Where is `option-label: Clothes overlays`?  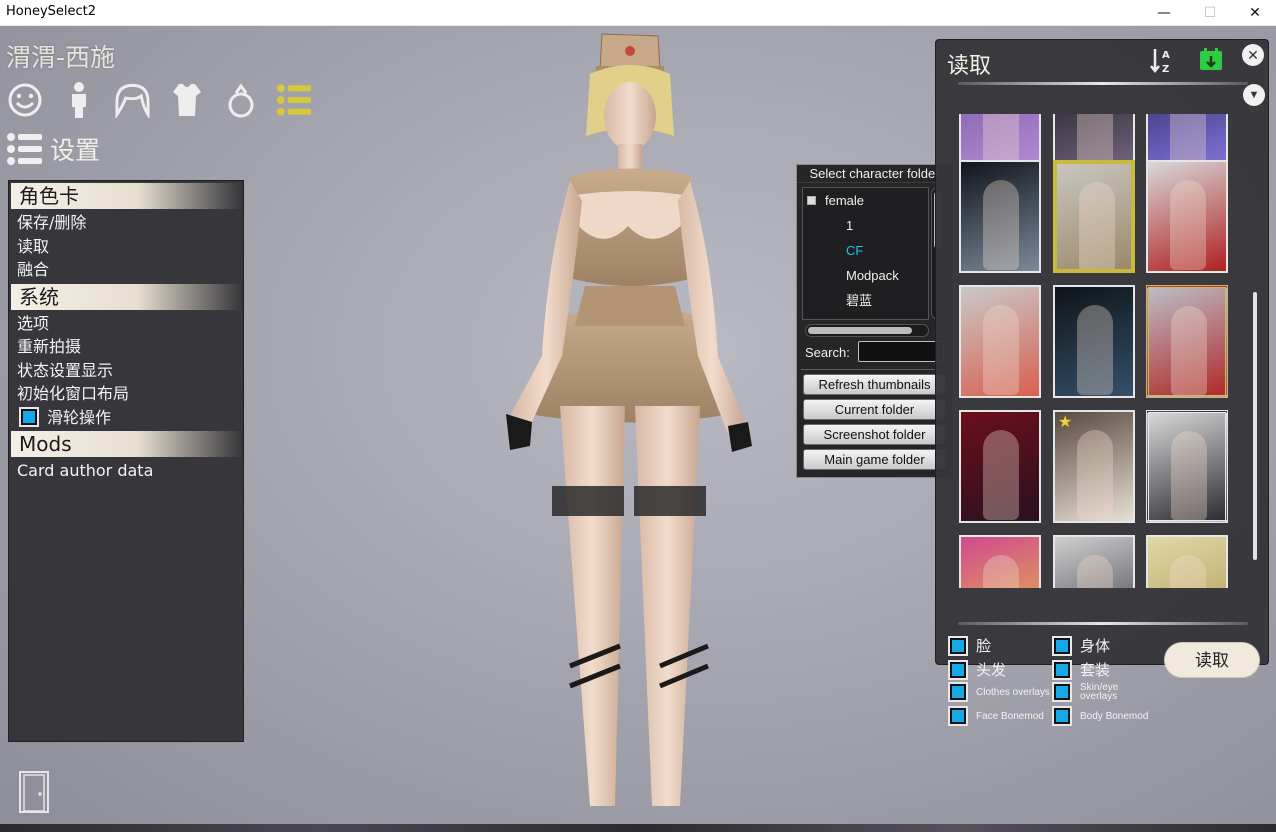
option-label: Clothes overlays is located at coordinates (1013, 692).